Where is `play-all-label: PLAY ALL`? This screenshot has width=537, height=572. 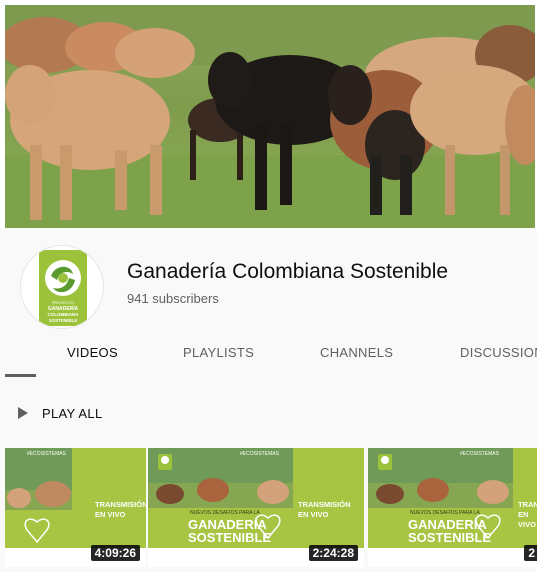
play-all-label: PLAY ALL is located at coordinates (72, 413).